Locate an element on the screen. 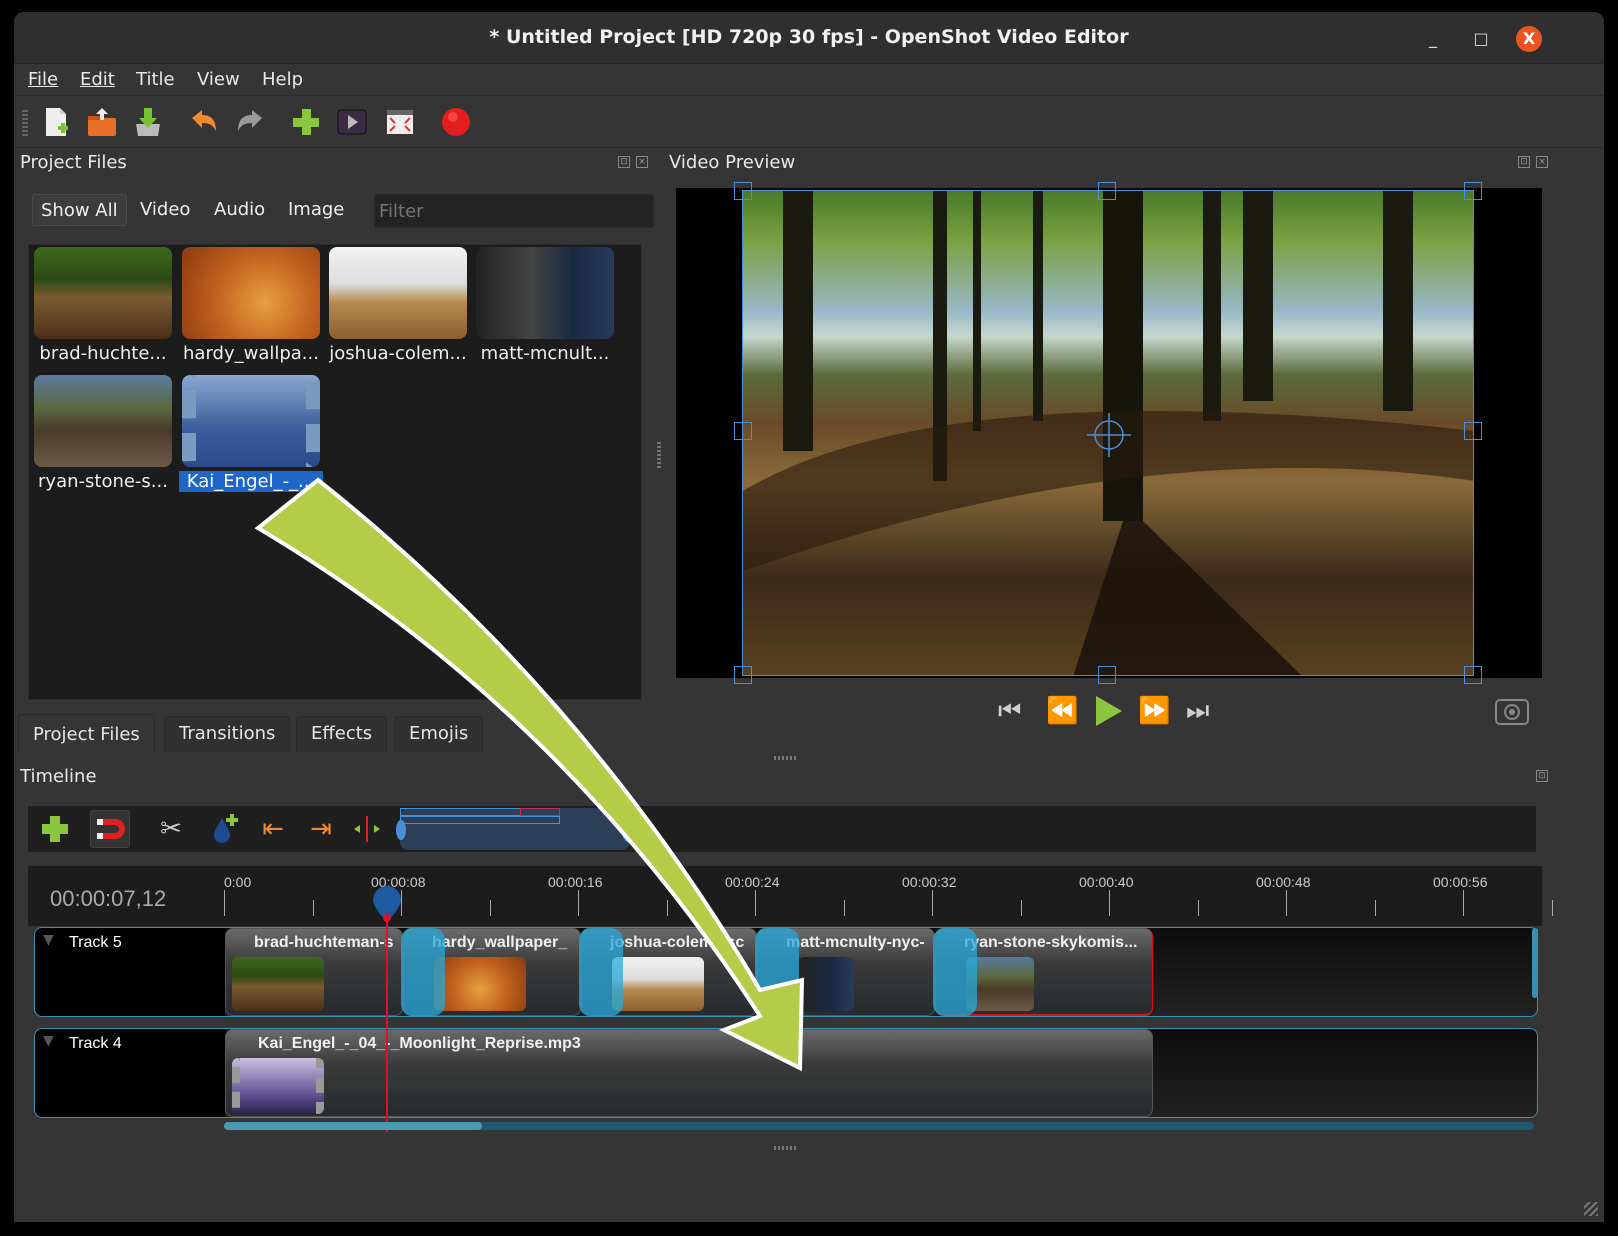 This screenshot has height=1236, width=1618. razor-icon: ✂ is located at coordinates (171, 829).